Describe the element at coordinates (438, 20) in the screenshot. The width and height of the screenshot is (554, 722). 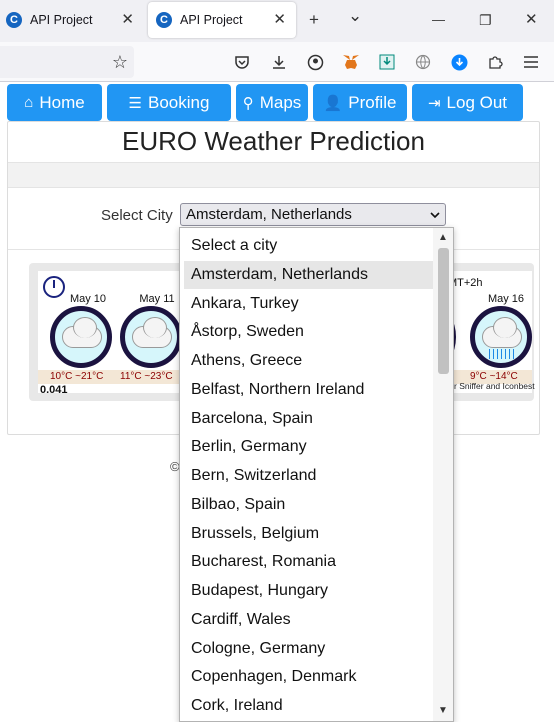
I see `minimize-button: —` at that location.